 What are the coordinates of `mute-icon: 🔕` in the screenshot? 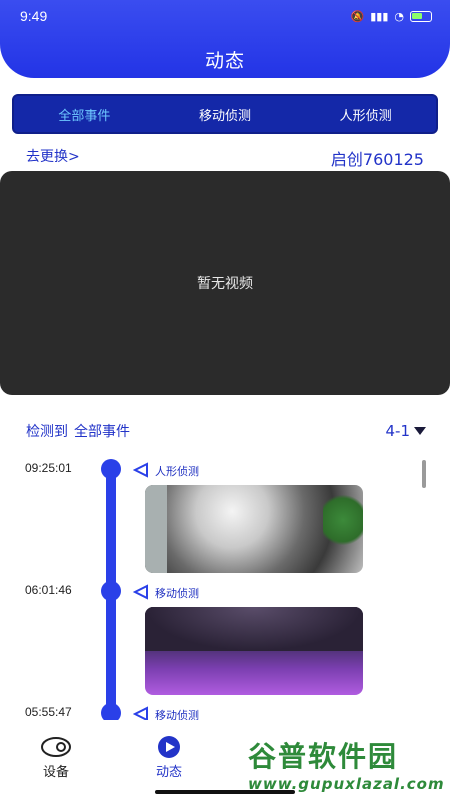 It's located at (357, 16).